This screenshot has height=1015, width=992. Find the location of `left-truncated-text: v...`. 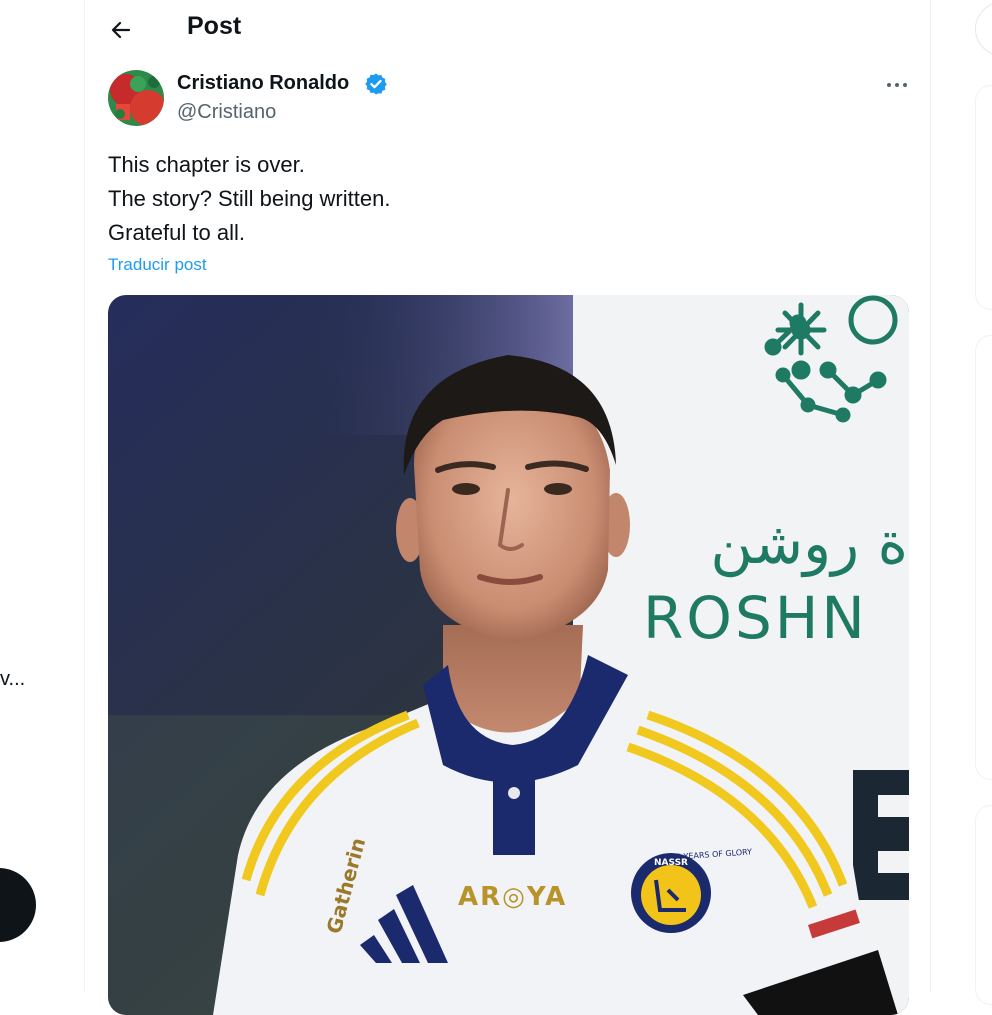

left-truncated-text: v... is located at coordinates (12, 679).